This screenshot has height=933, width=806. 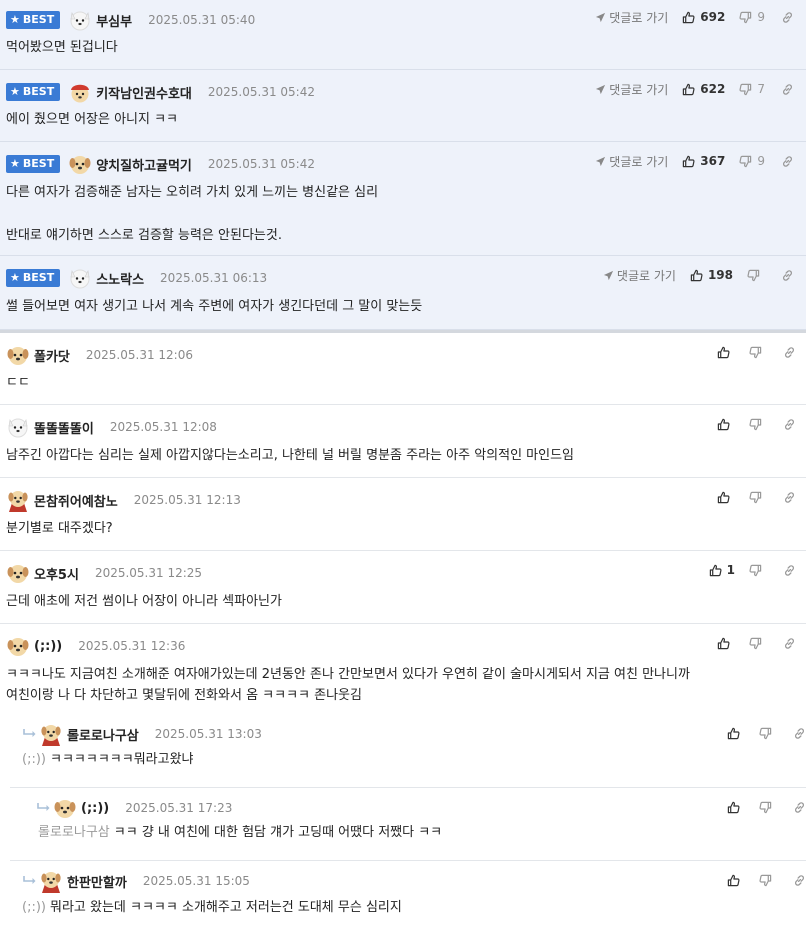 I want to click on comment-timestamp: 2025.05.31 17:23, so click(x=179, y=808).